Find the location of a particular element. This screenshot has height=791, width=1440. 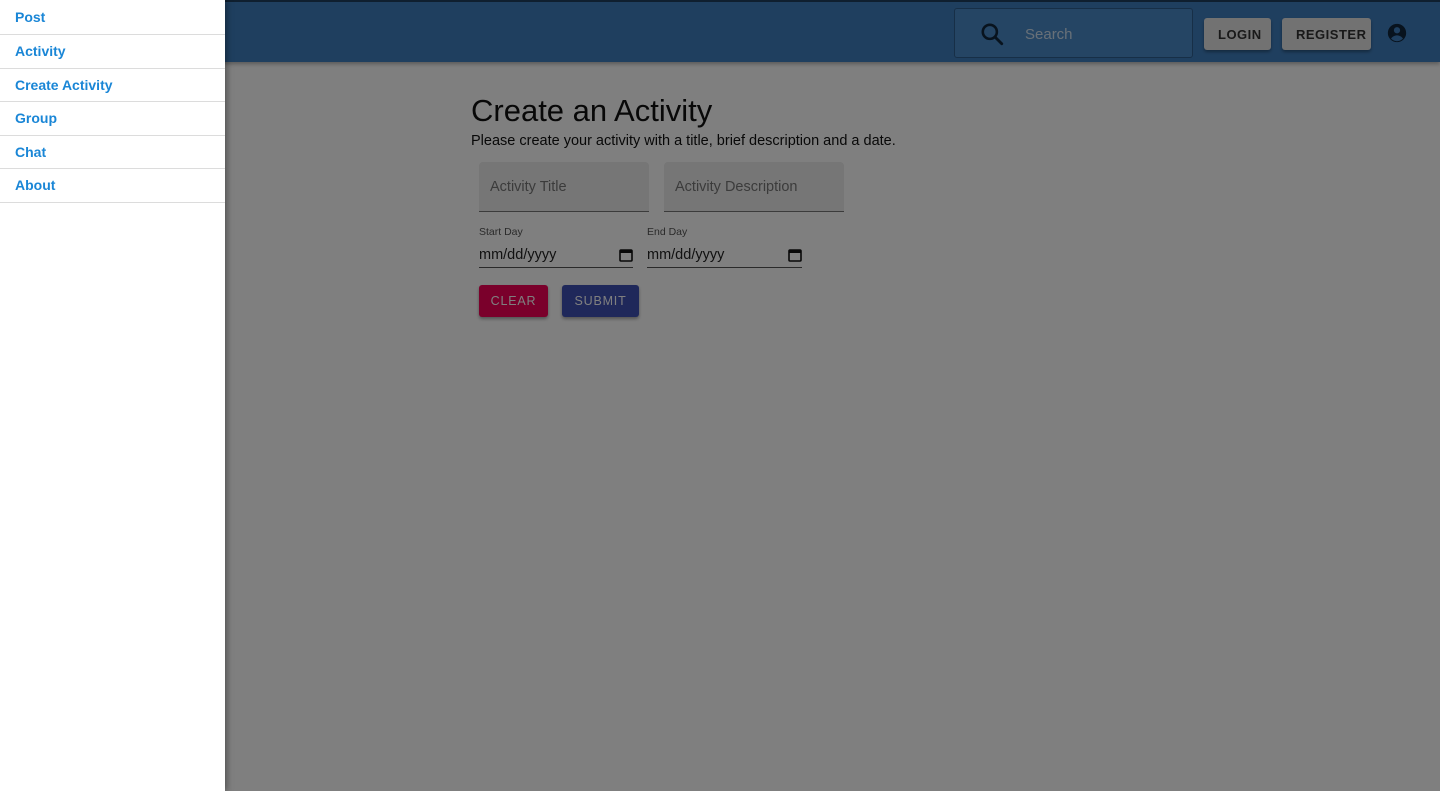

drawer-item-post: Post is located at coordinates (112, 17).